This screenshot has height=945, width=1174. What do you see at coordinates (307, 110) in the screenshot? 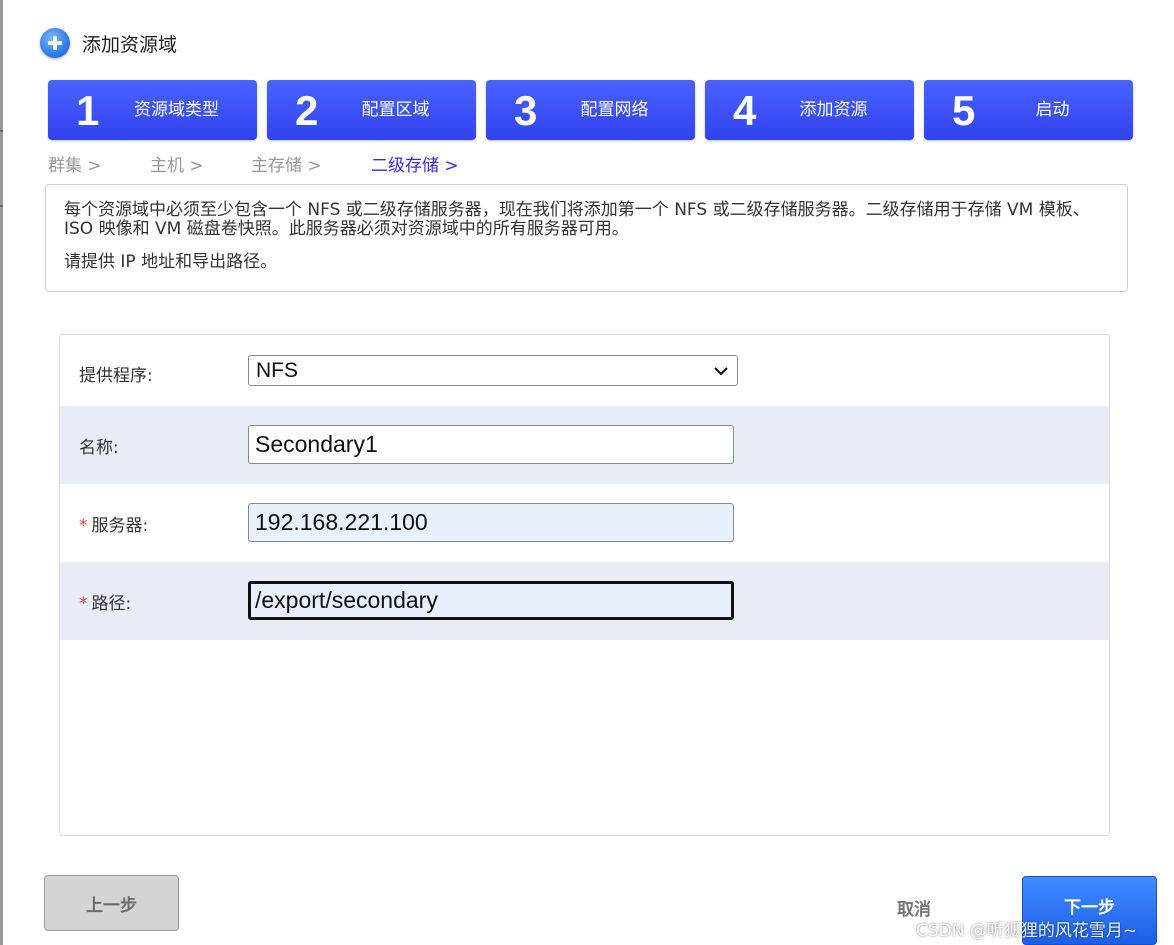
I see `step-number: 2` at bounding box center [307, 110].